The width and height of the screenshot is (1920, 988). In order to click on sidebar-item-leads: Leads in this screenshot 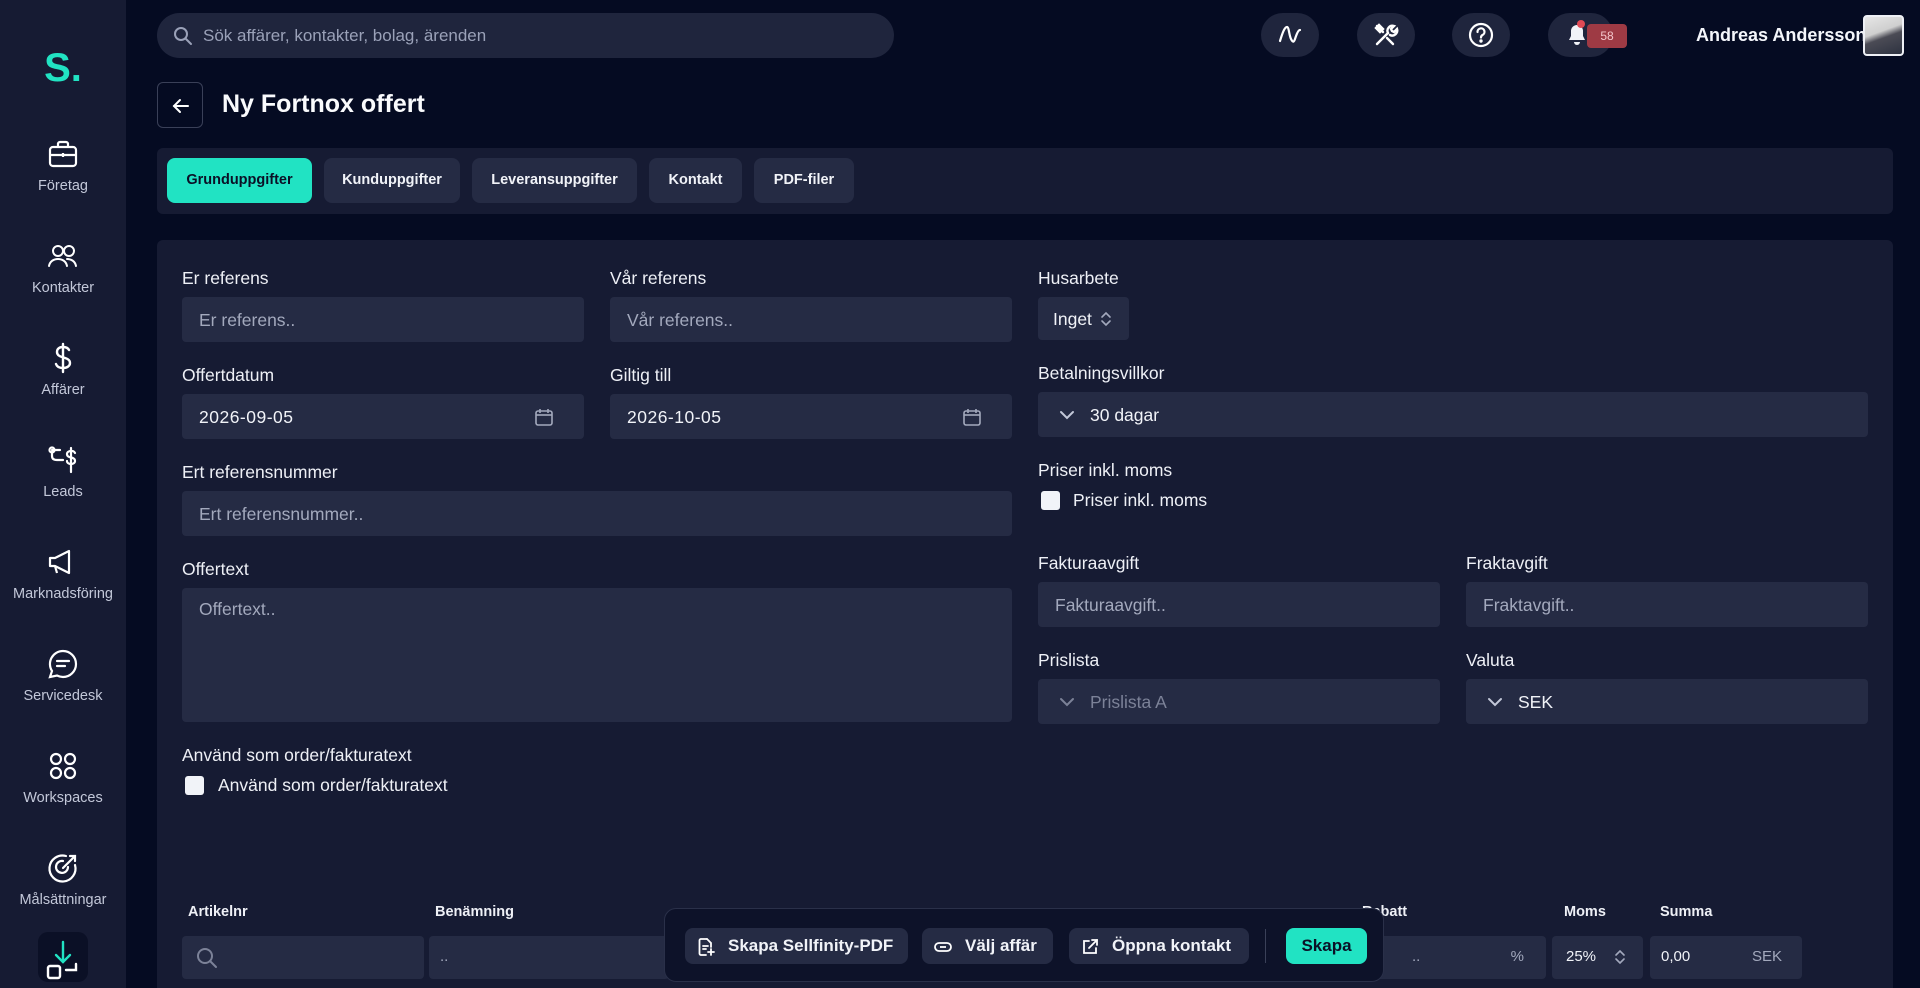, I will do `click(63, 472)`.